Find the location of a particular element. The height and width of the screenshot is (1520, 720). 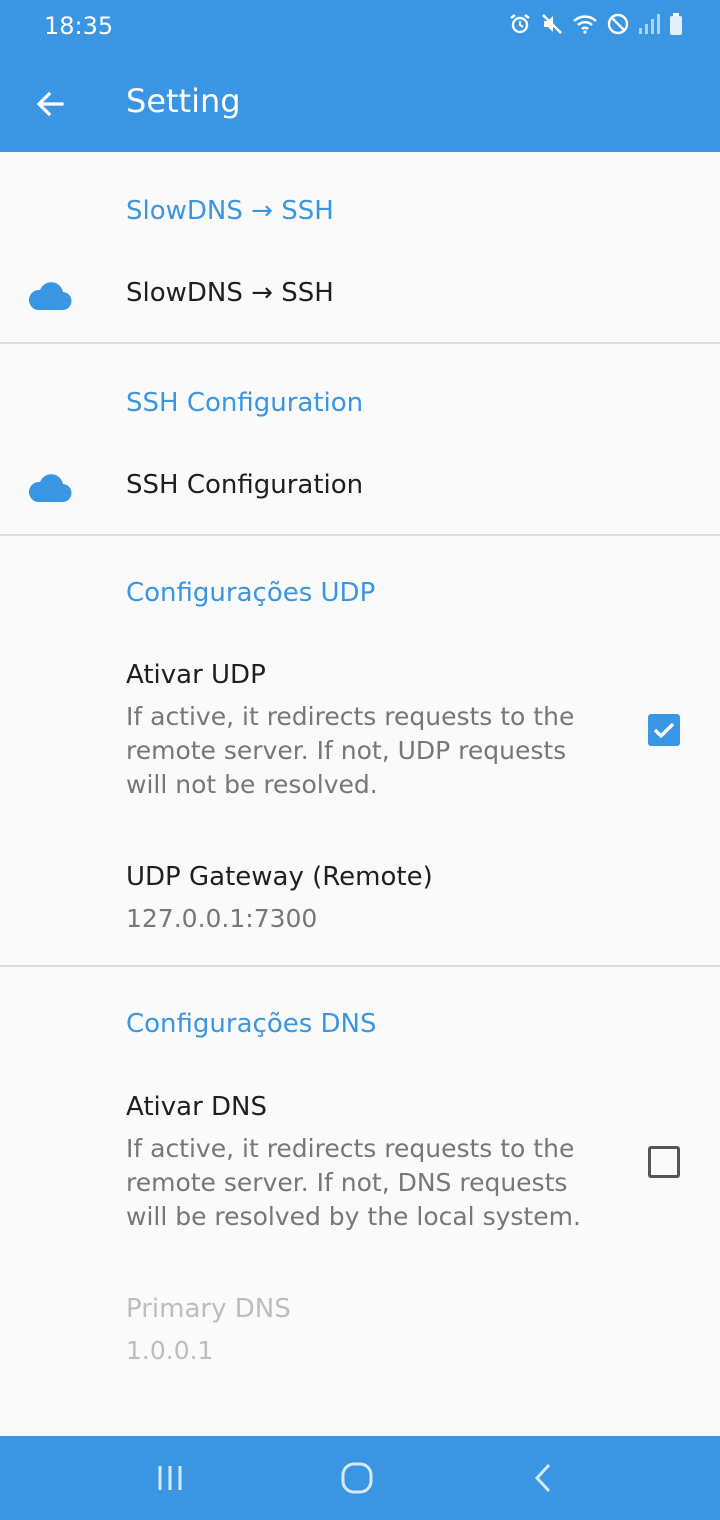

recent-apps-icon is located at coordinates (170, 1478).